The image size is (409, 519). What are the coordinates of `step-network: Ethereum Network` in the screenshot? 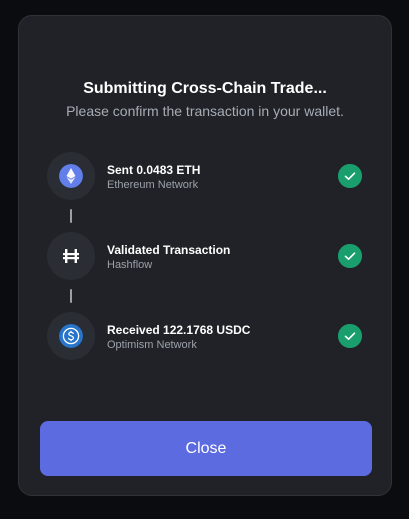 It's located at (153, 185).